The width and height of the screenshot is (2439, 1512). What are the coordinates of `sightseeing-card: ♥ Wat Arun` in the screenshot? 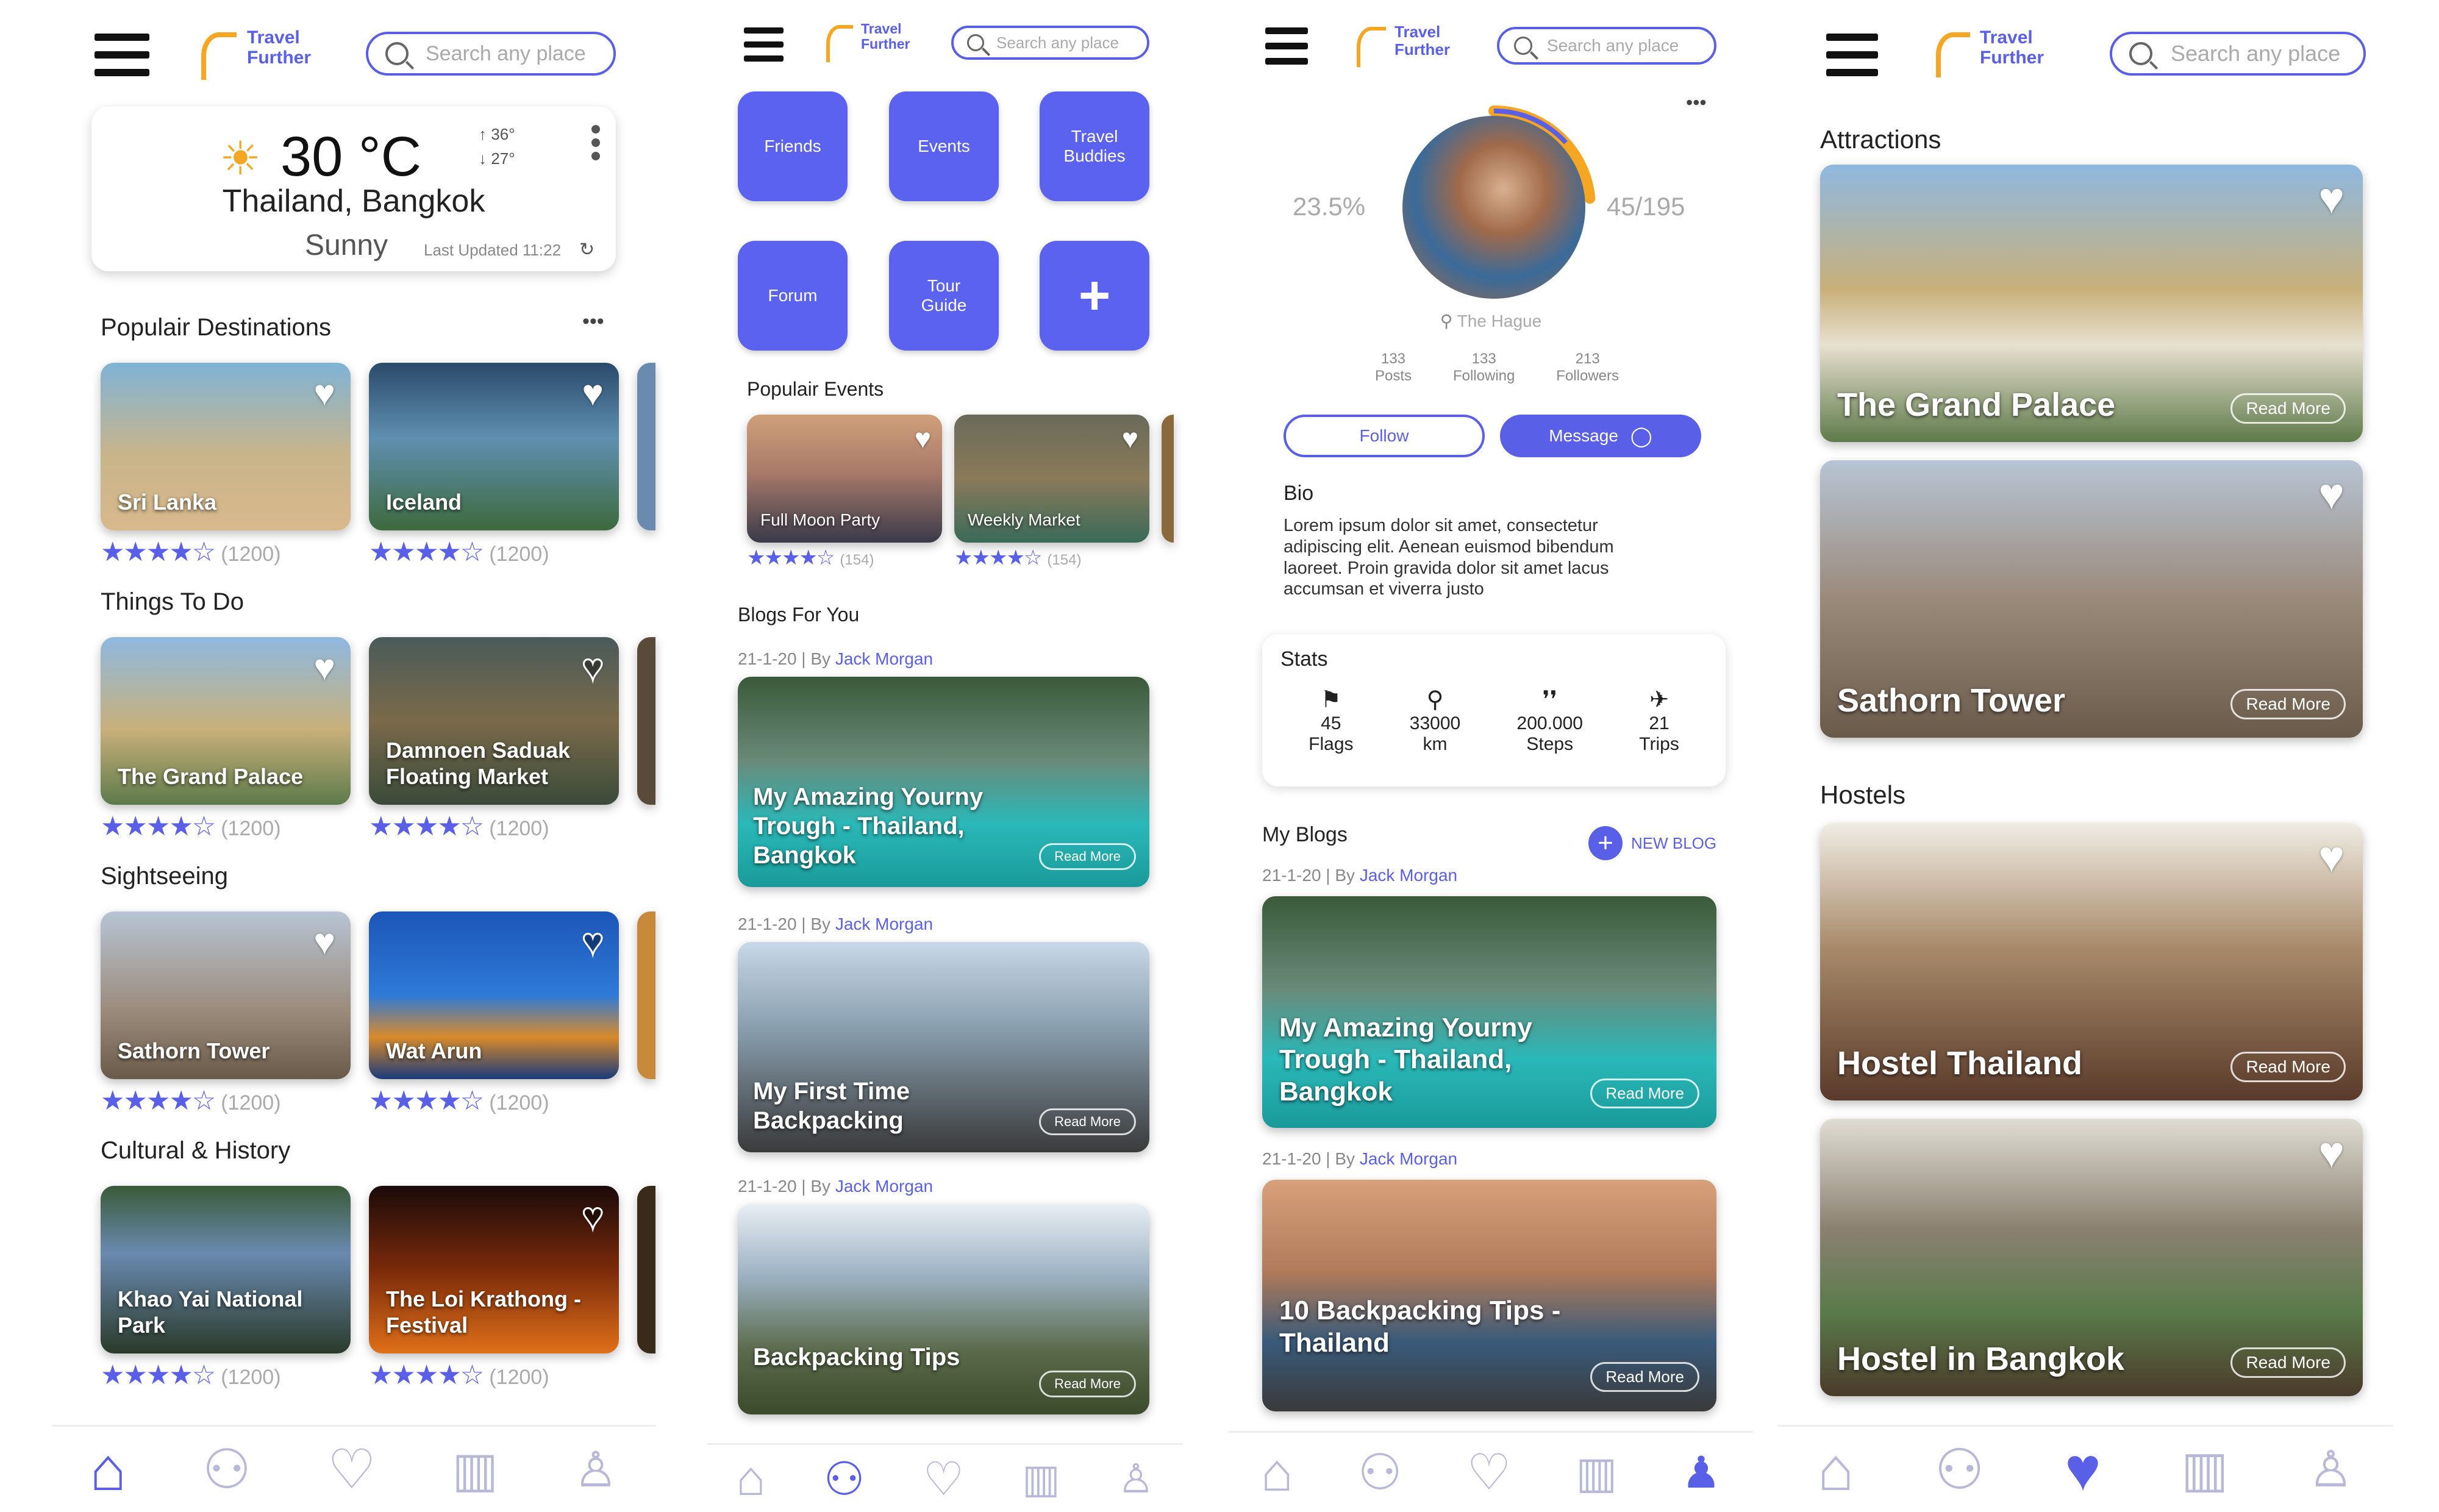 It's located at (494, 995).